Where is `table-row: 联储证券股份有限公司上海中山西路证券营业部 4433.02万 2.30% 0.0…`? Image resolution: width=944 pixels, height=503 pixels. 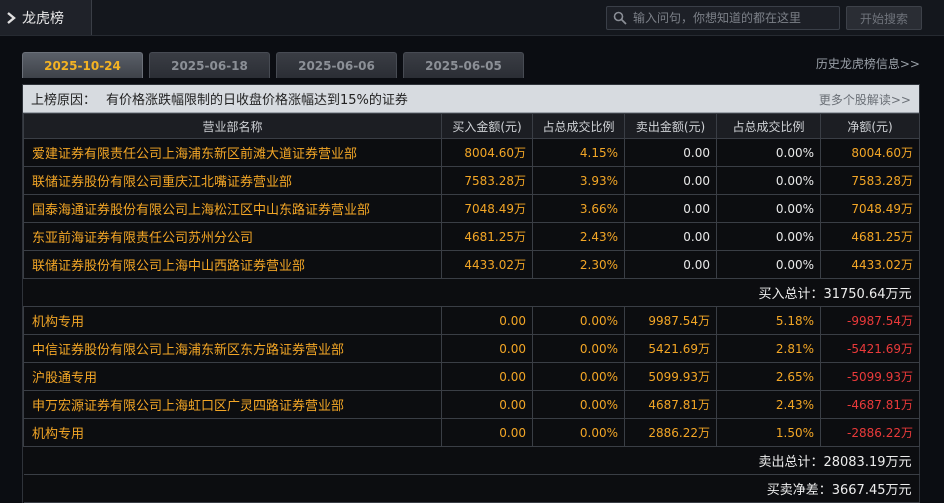 table-row: 联储证券股份有限公司上海中山西路证券营业部 4433.02万 2.30% 0.0… is located at coordinates (471, 264).